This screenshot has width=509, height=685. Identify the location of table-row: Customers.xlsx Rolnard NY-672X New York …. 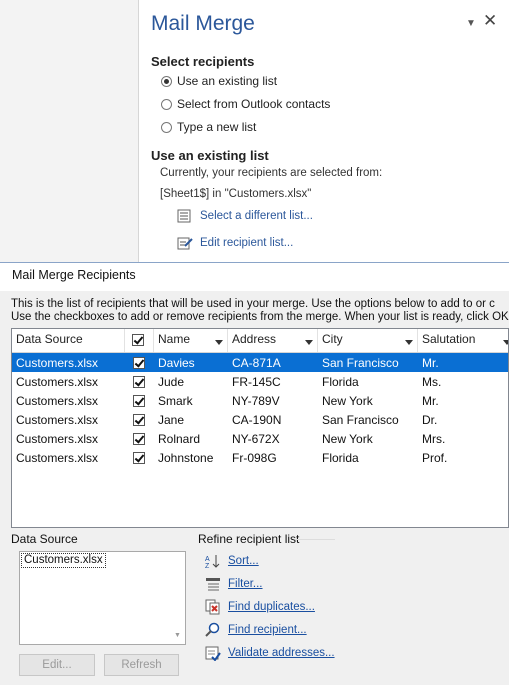
(260, 438).